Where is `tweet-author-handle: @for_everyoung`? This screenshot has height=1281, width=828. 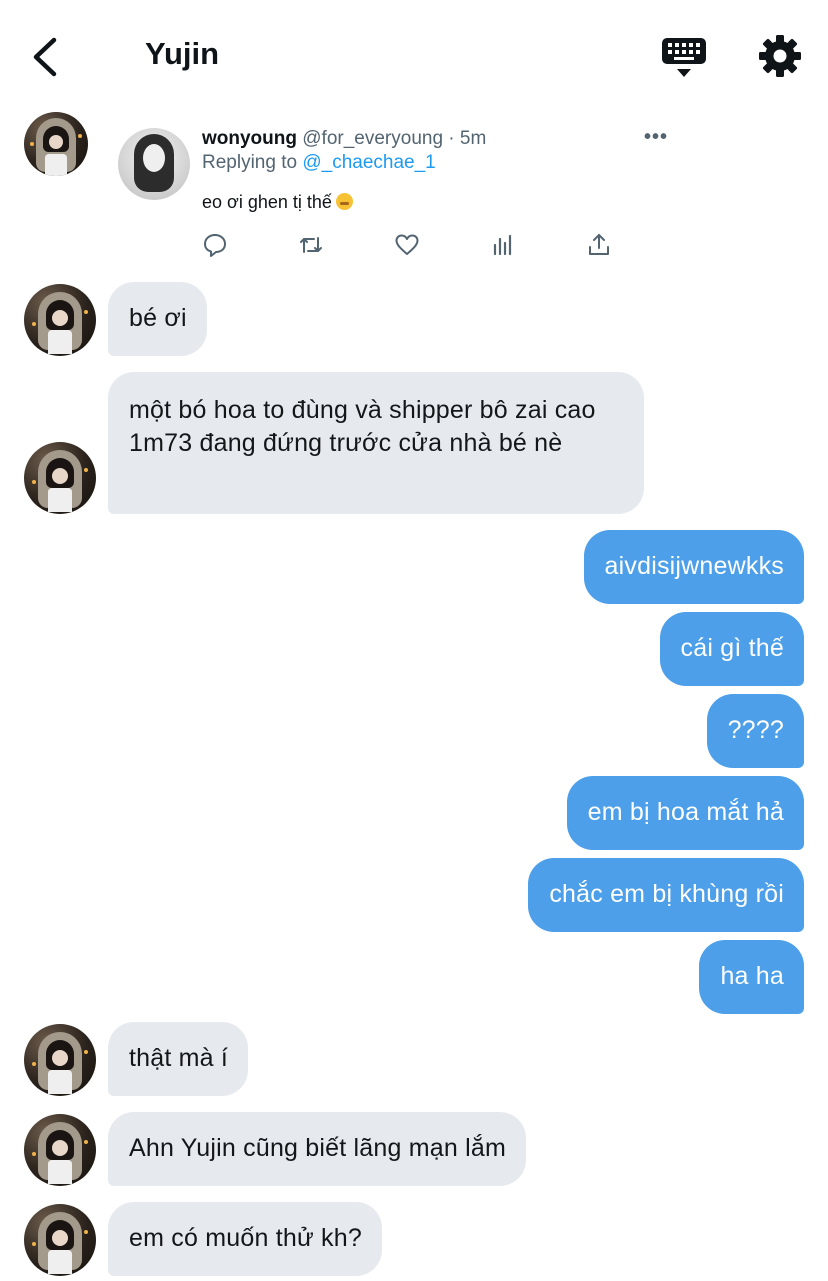 tweet-author-handle: @for_everyoung is located at coordinates (373, 138).